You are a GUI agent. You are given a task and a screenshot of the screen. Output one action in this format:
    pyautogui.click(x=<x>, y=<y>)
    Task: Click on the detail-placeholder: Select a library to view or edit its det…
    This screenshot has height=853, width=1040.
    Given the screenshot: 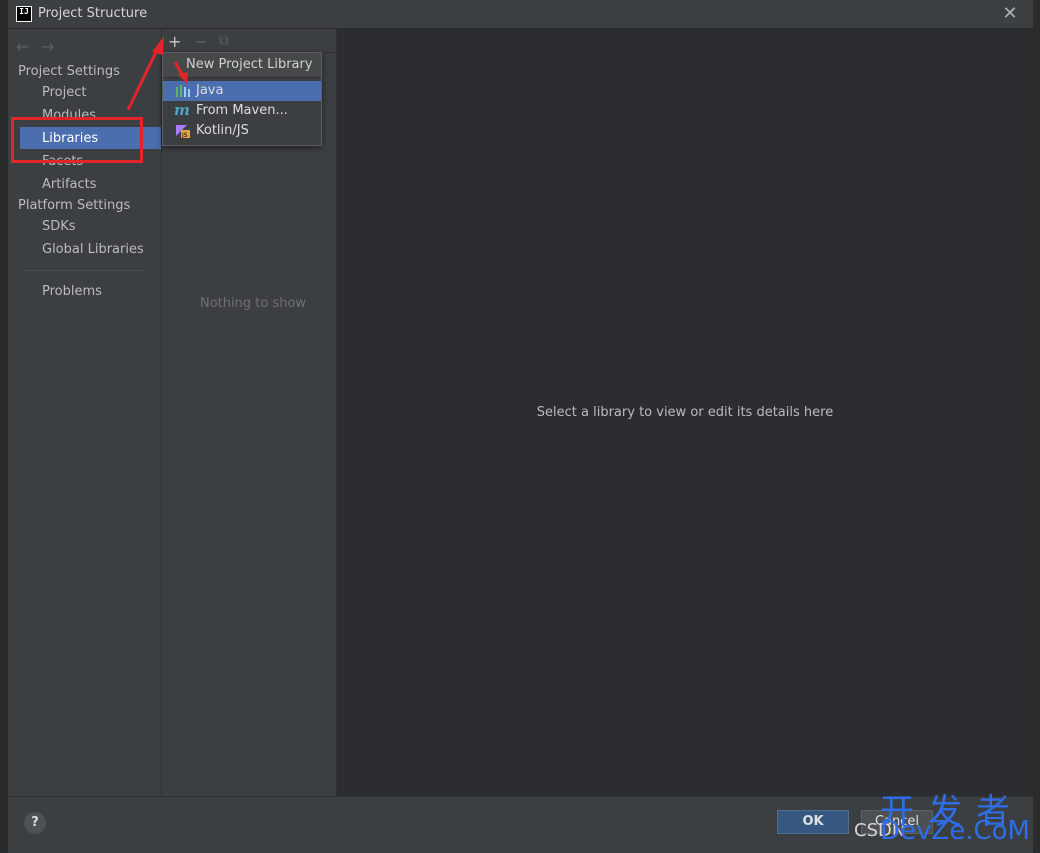 What is the action you would take?
    pyautogui.click(x=685, y=412)
    